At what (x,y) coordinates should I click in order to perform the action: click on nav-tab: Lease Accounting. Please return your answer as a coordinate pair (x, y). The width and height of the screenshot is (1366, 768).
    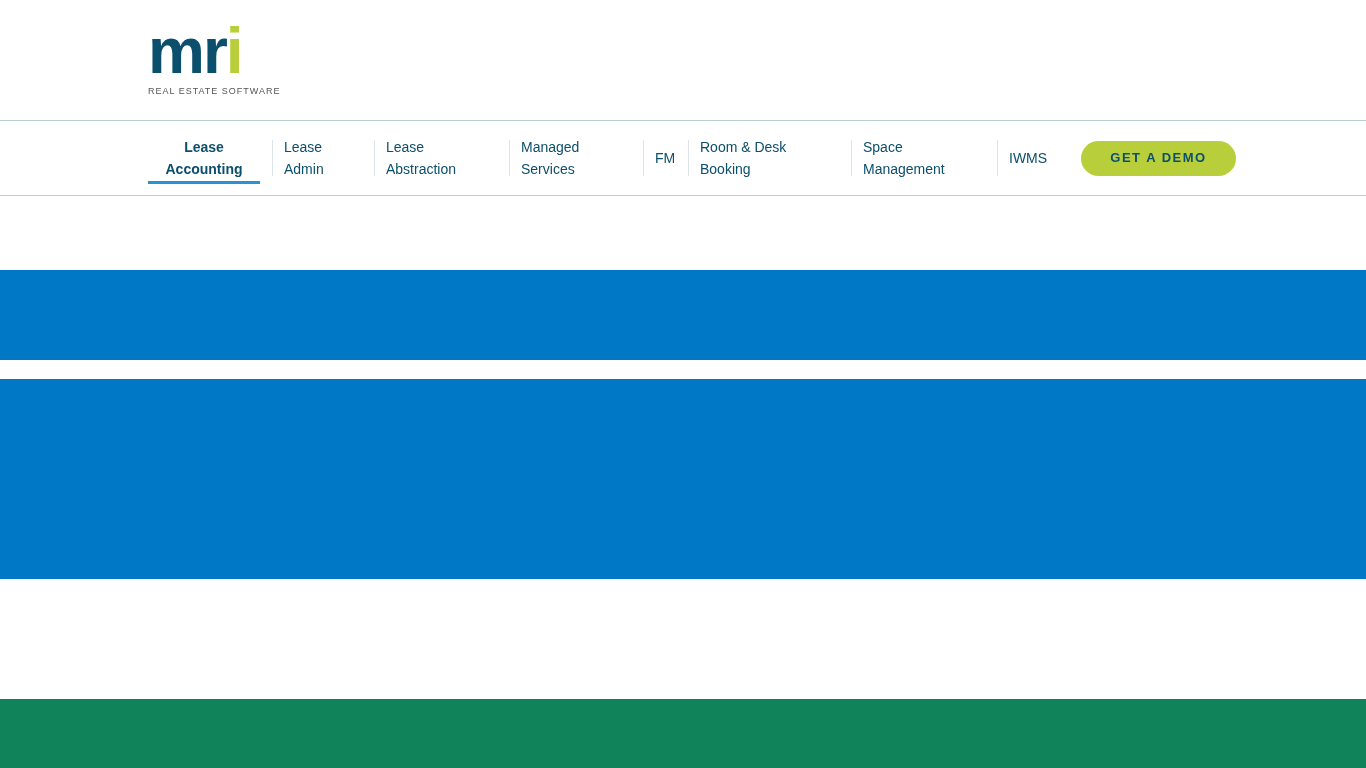
    Looking at the image, I should click on (204, 160).